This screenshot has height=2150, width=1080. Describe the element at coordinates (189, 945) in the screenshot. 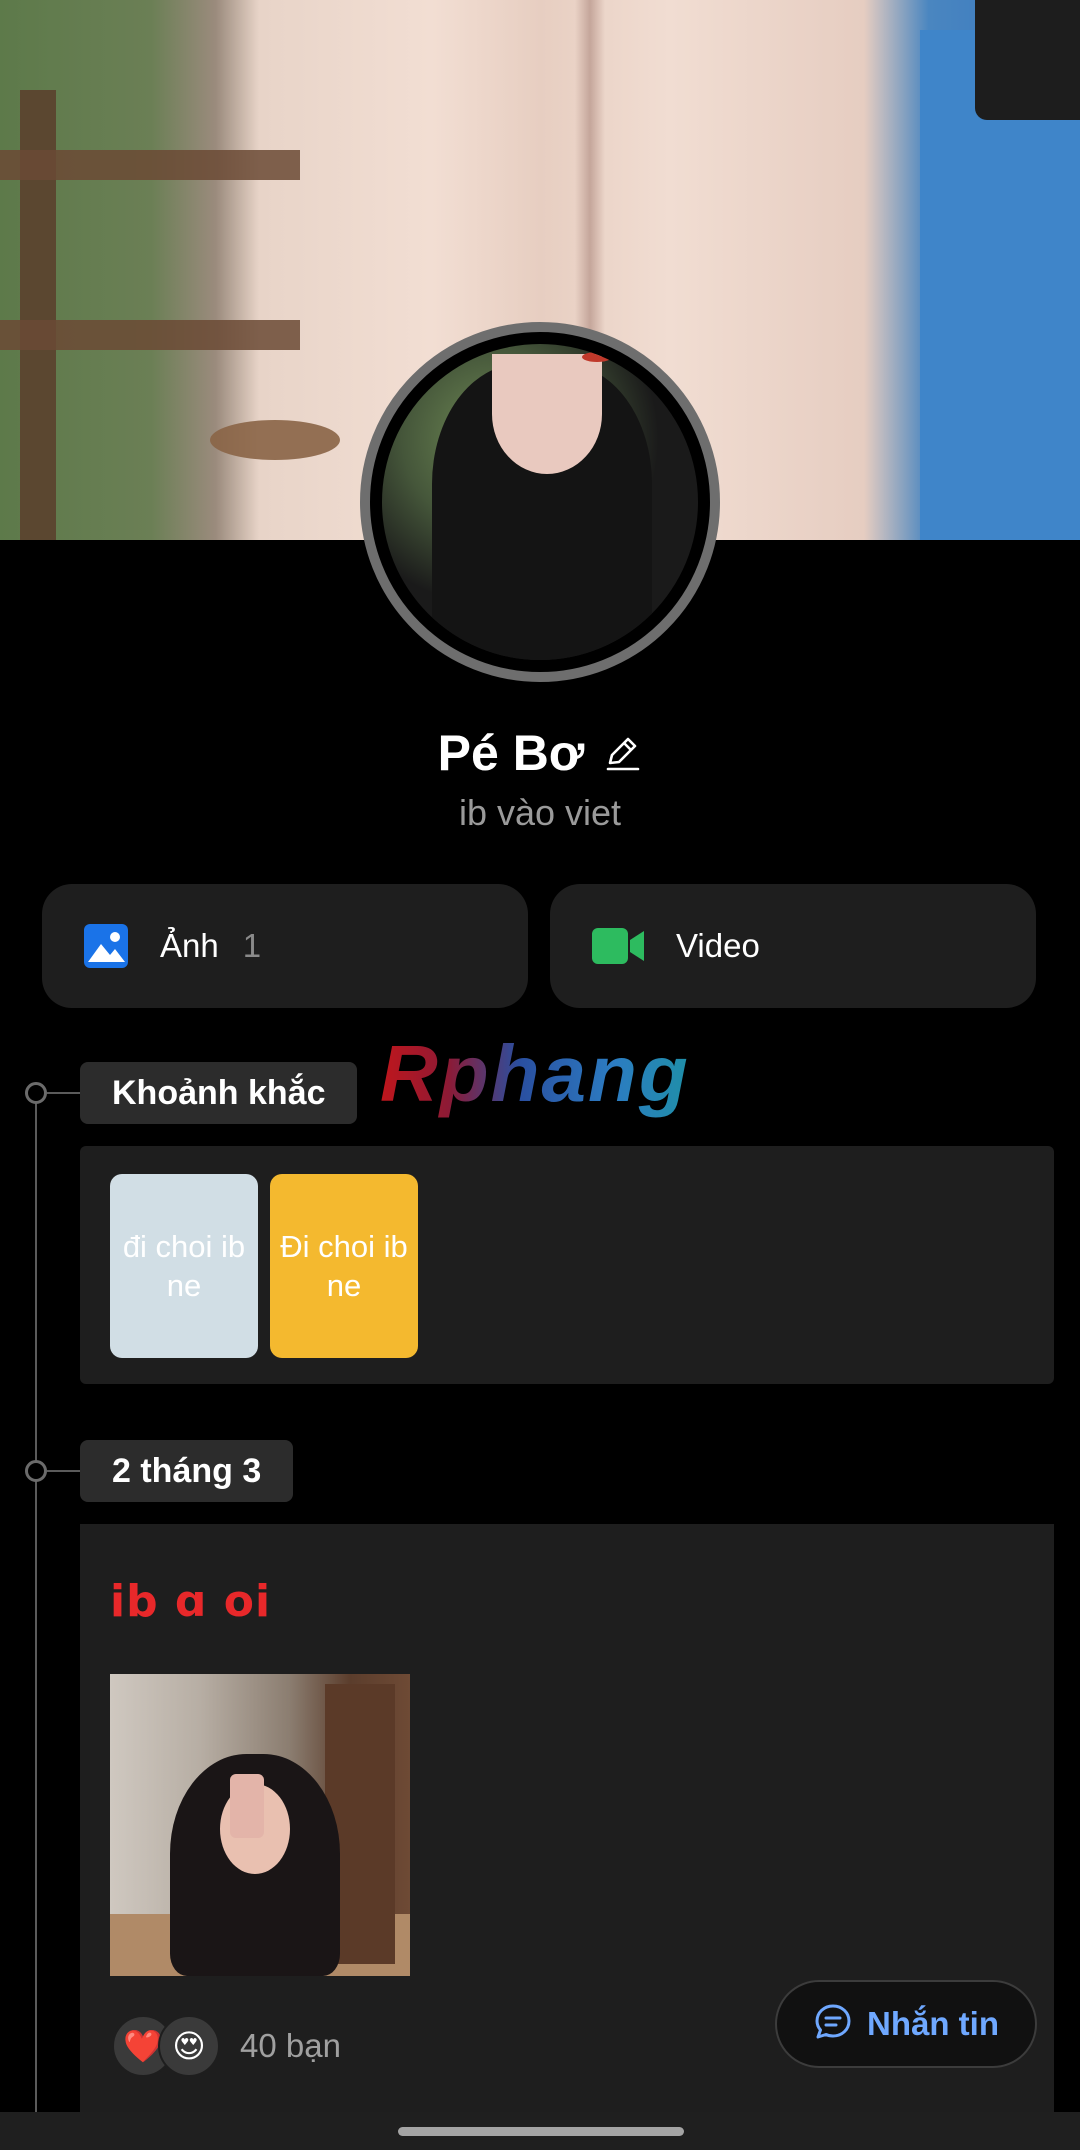

I see `photos-label: Ảnh` at that location.